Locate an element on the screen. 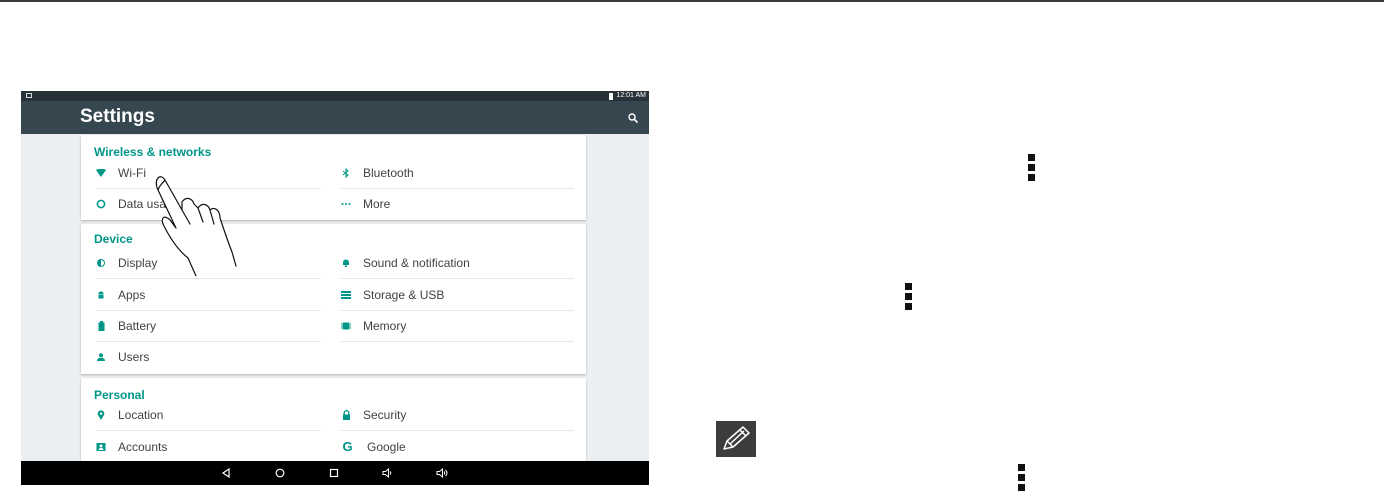  section-title-device: Device is located at coordinates (113, 239).